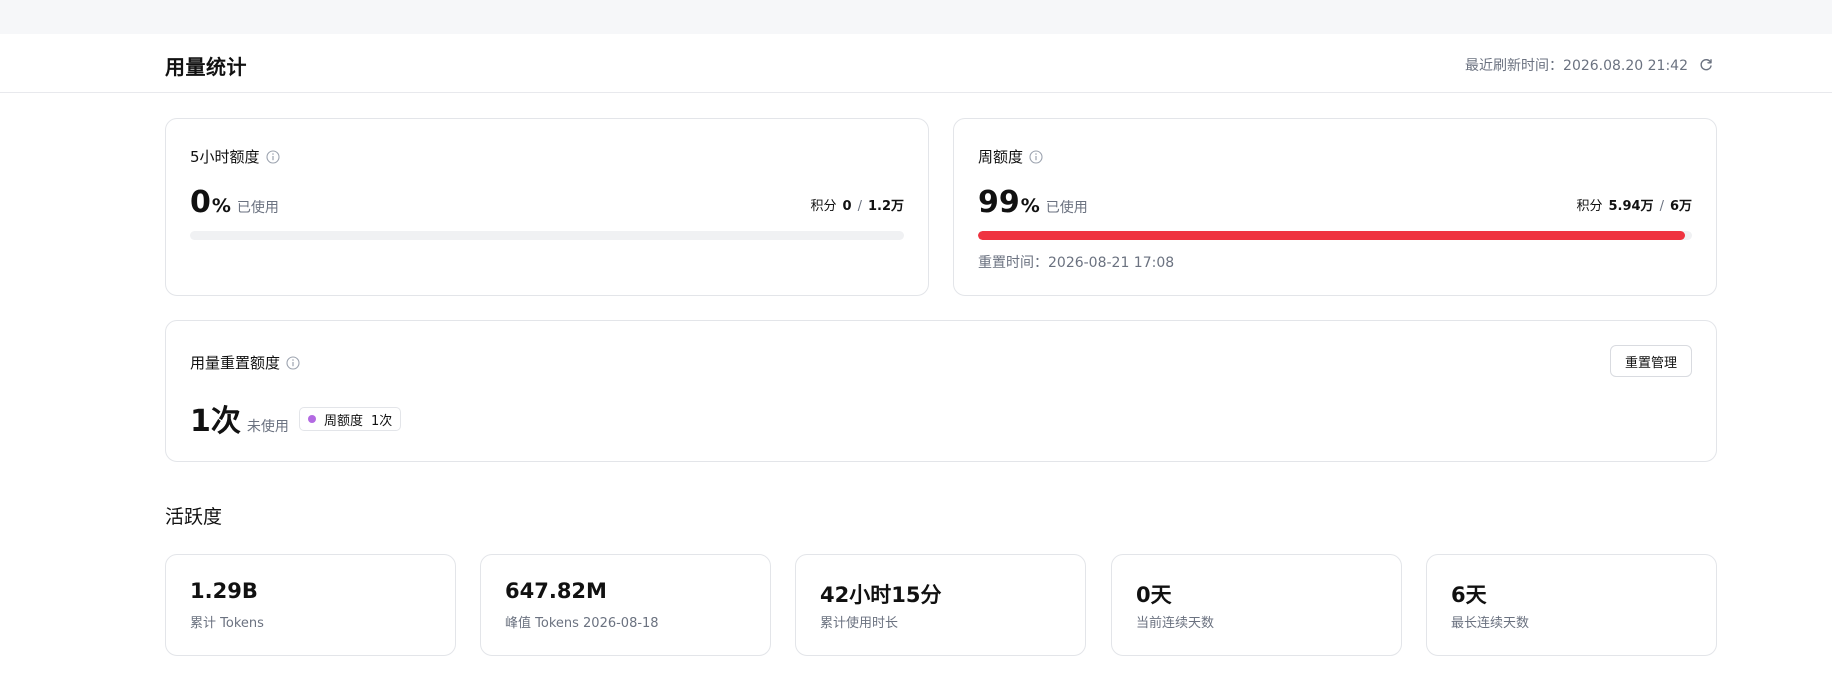 This screenshot has height=677, width=1832. I want to click on quota-5h-title-text: 5小时额度, so click(225, 157).